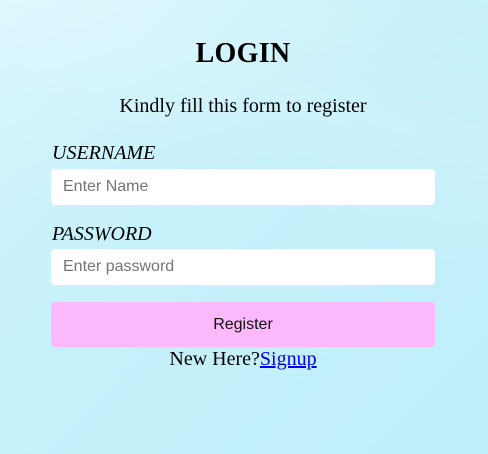 This screenshot has height=454, width=488. I want to click on register-button: Register, so click(243, 324).